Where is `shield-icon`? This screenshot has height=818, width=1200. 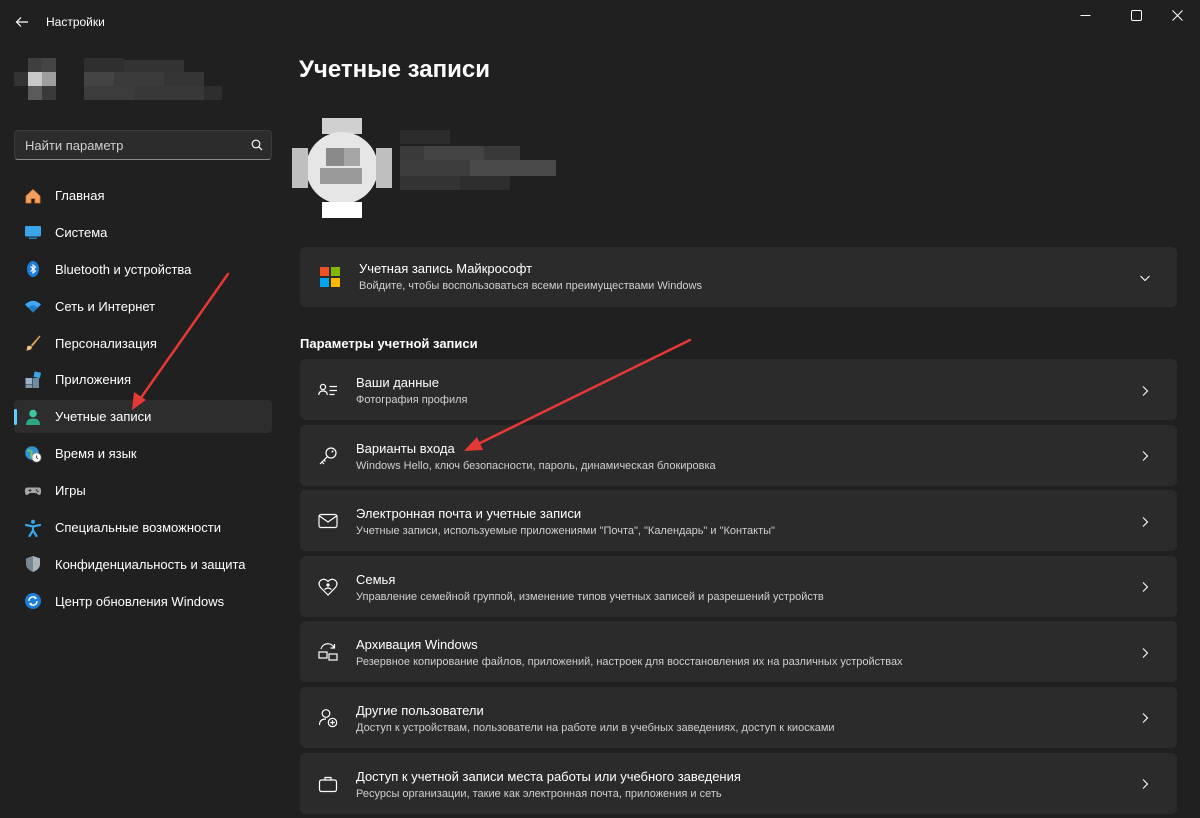 shield-icon is located at coordinates (33, 564).